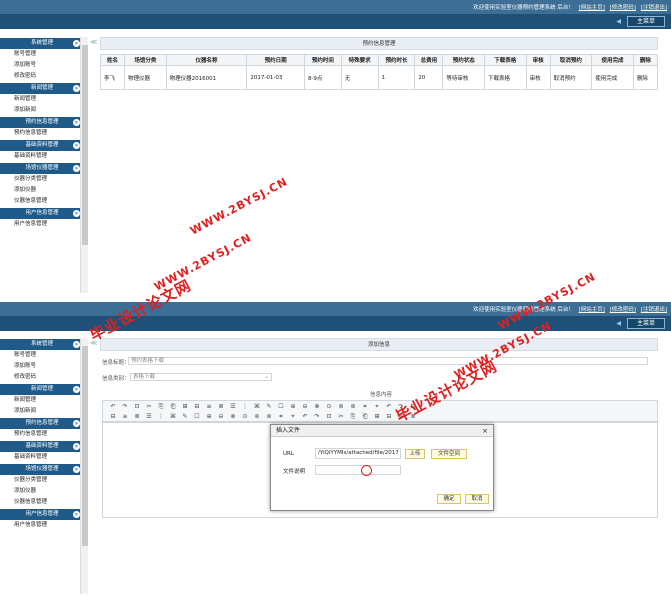 The image size is (671, 602). I want to click on sidebar-section-0-2: 系统管理 », so click(42, 344).